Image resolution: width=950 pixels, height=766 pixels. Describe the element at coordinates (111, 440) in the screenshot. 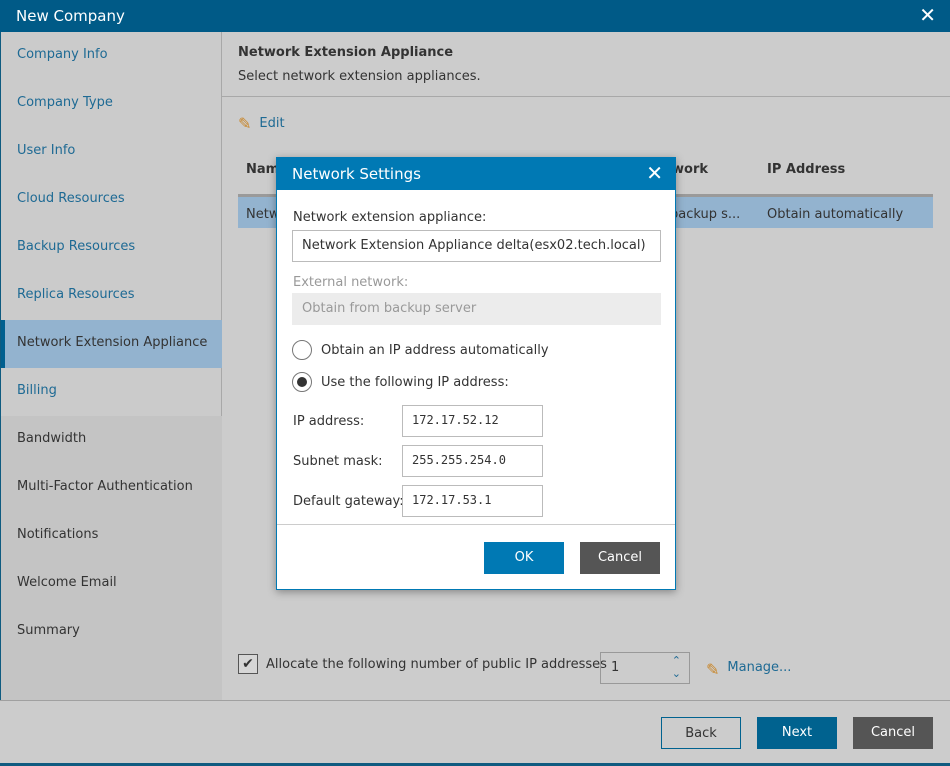

I see `sidebar-item-bandwidth: Bandwidth` at that location.